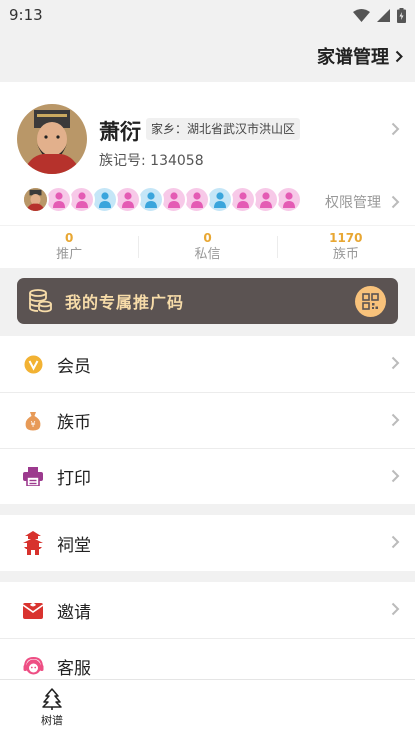  I want to click on signal-icon, so click(383, 15).